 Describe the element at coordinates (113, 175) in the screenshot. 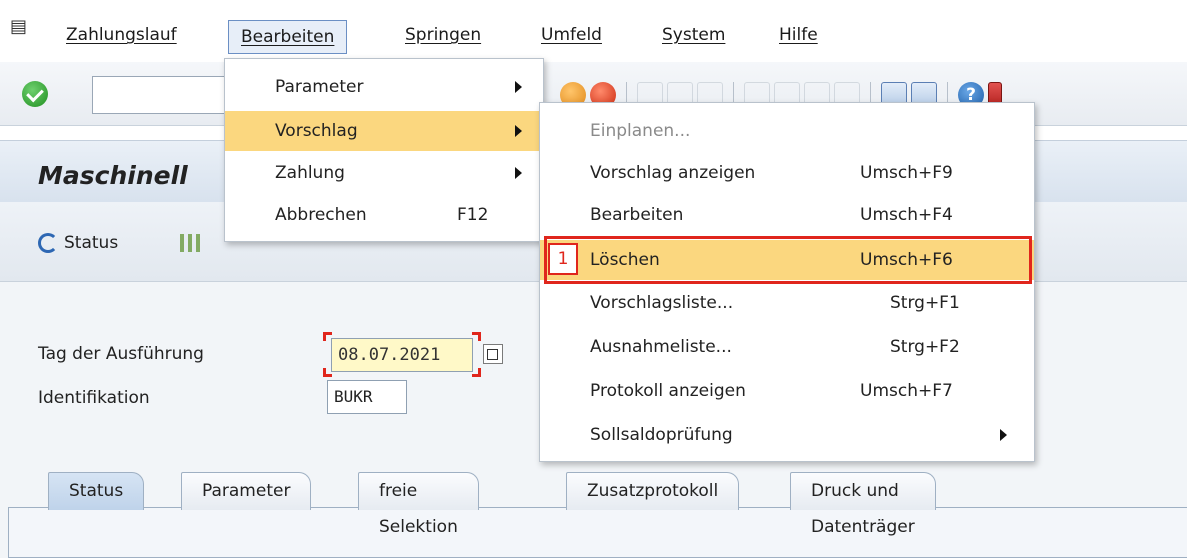

I see `page-title: Maschinell` at that location.